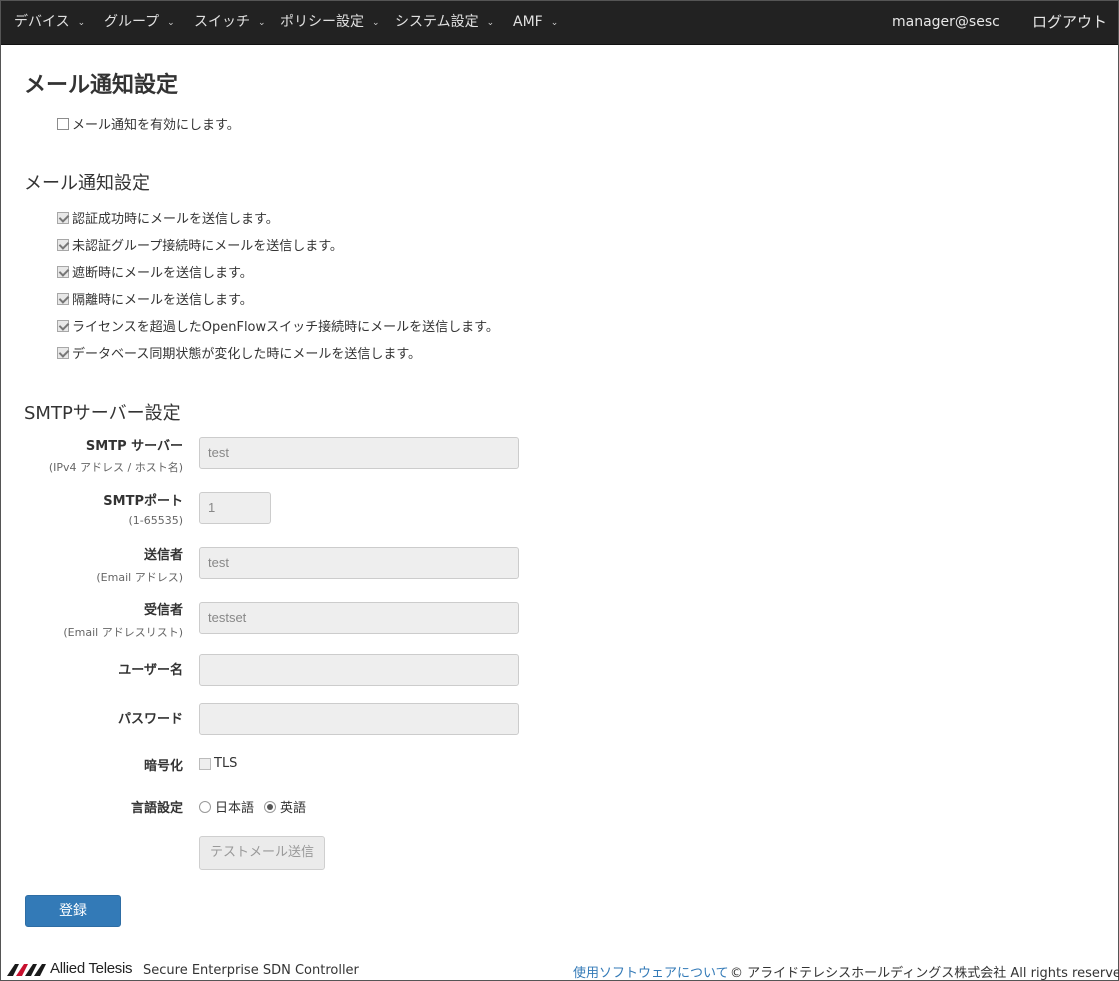 The width and height of the screenshot is (1119, 981). What do you see at coordinates (63, 271) in the screenshot?
I see `notify-block-checkbox` at bounding box center [63, 271].